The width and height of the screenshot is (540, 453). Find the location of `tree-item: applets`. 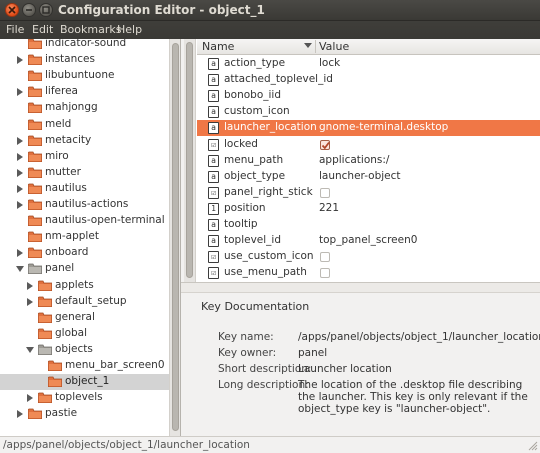

tree-item: applets is located at coordinates (84, 286).